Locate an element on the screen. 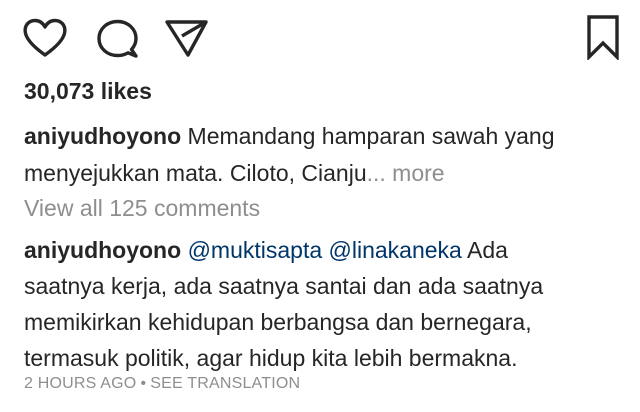 This screenshot has width=640, height=412. caption-username: aniyudhoyono is located at coordinates (102, 136).